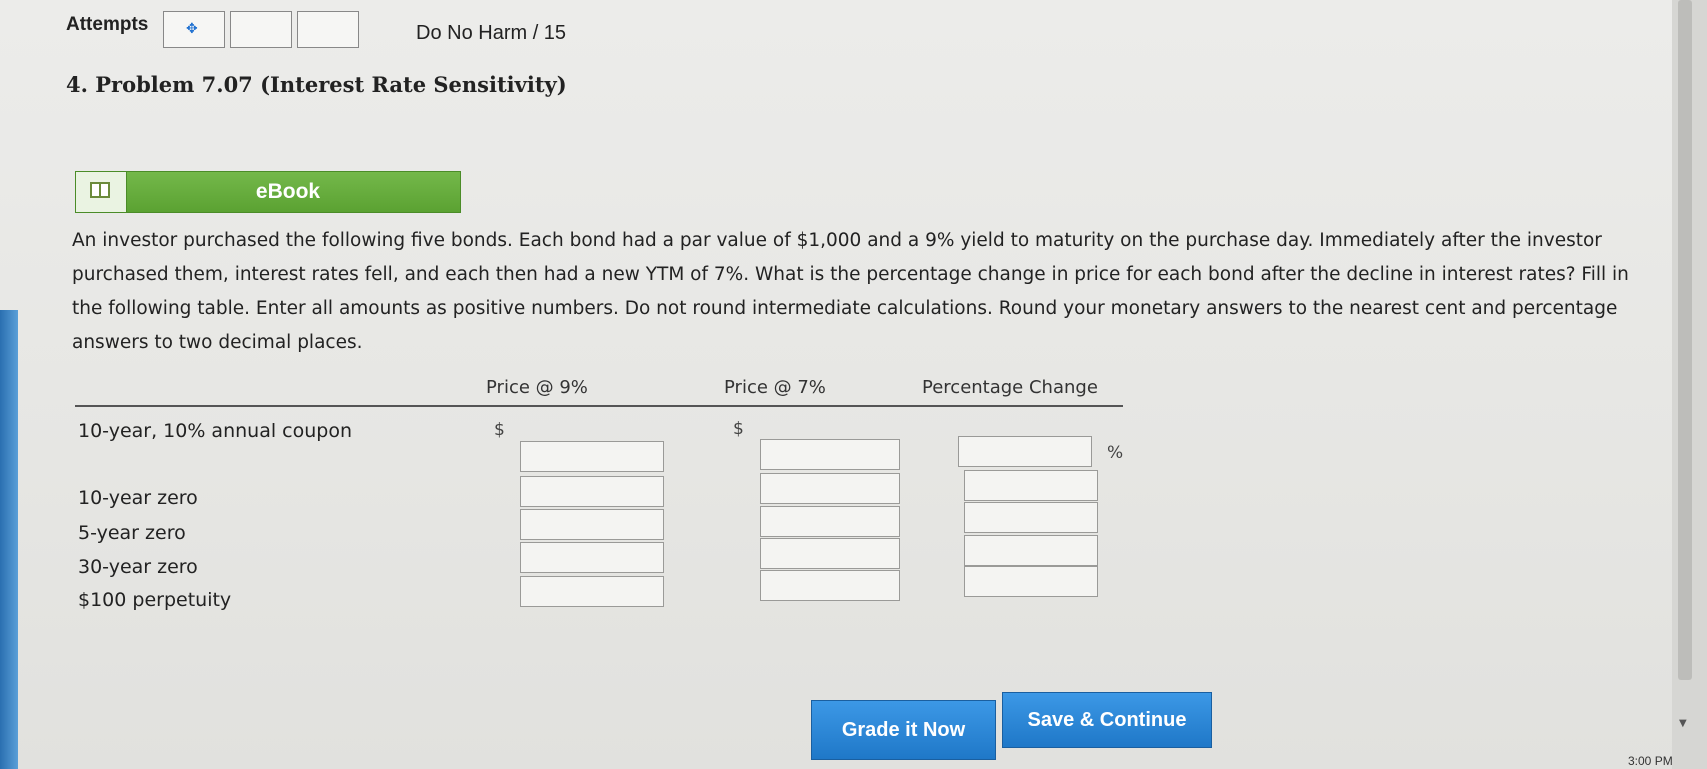  What do you see at coordinates (1115, 453) in the screenshot?
I see `percent-symbol: %` at bounding box center [1115, 453].